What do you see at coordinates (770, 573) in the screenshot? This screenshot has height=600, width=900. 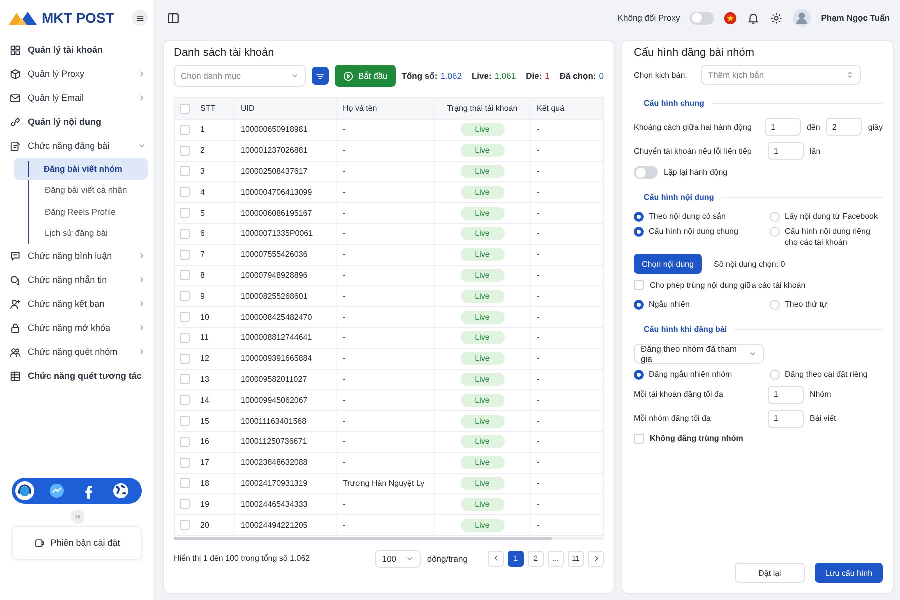 I see `reset-button: Đặt lại` at bounding box center [770, 573].